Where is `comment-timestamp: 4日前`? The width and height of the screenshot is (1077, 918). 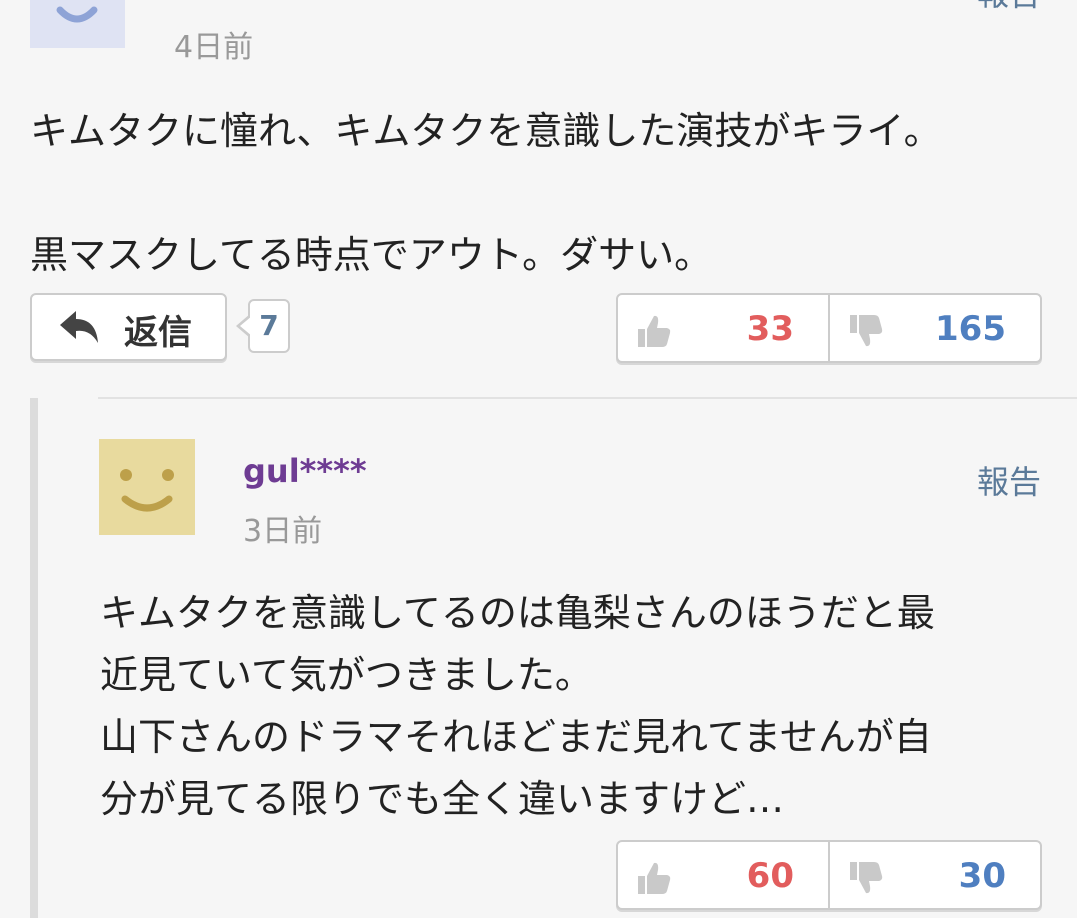 comment-timestamp: 4日前 is located at coordinates (214, 47).